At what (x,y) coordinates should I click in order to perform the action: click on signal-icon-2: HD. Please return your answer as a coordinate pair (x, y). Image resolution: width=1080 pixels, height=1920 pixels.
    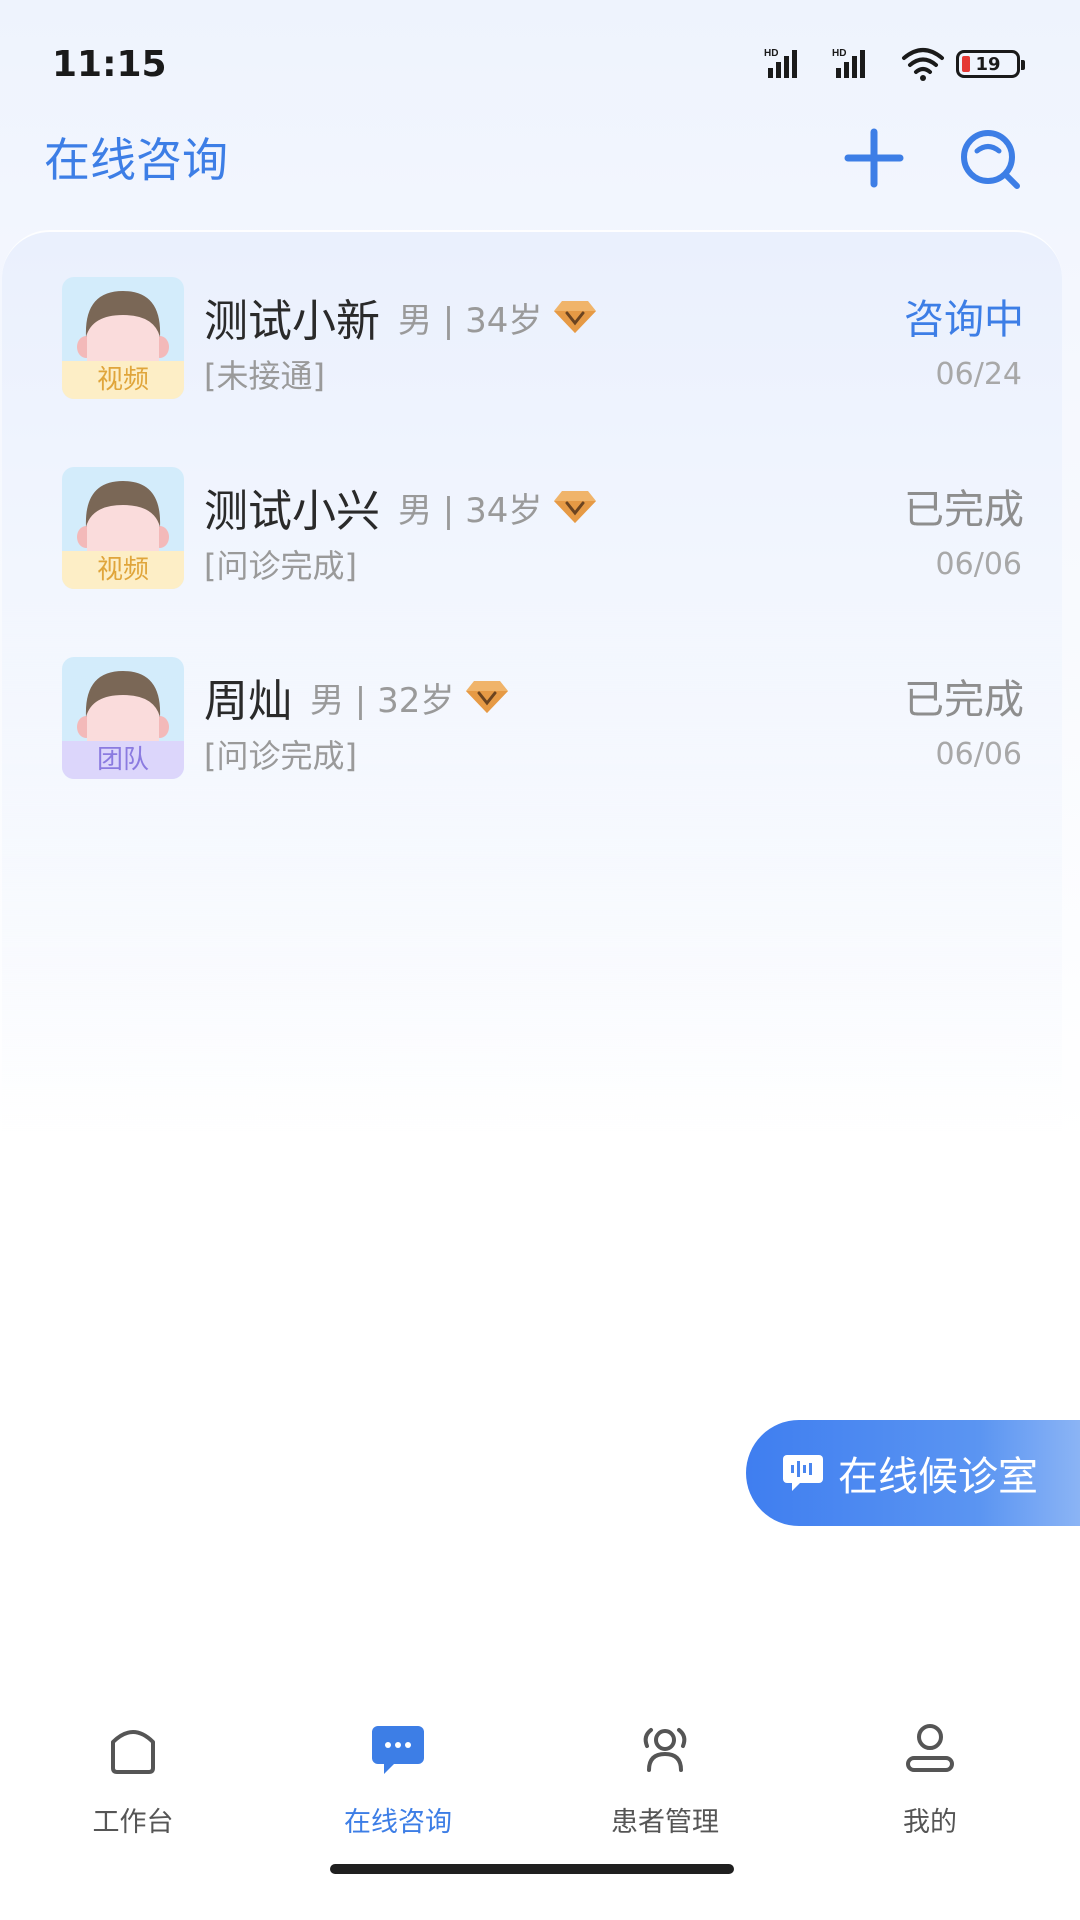
    Looking at the image, I should click on (848, 63).